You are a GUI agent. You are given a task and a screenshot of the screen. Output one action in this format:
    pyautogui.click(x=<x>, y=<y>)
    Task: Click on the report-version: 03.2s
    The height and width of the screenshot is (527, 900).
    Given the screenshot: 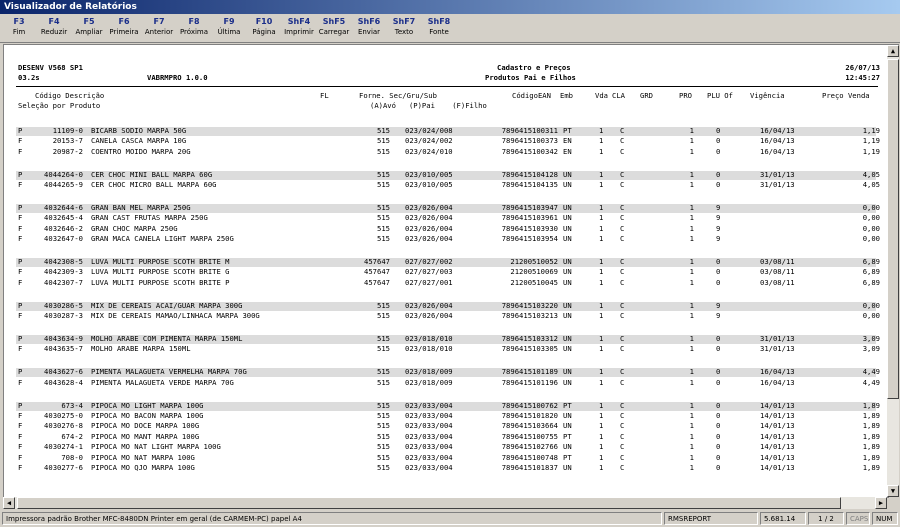 What is the action you would take?
    pyautogui.click(x=29, y=77)
    